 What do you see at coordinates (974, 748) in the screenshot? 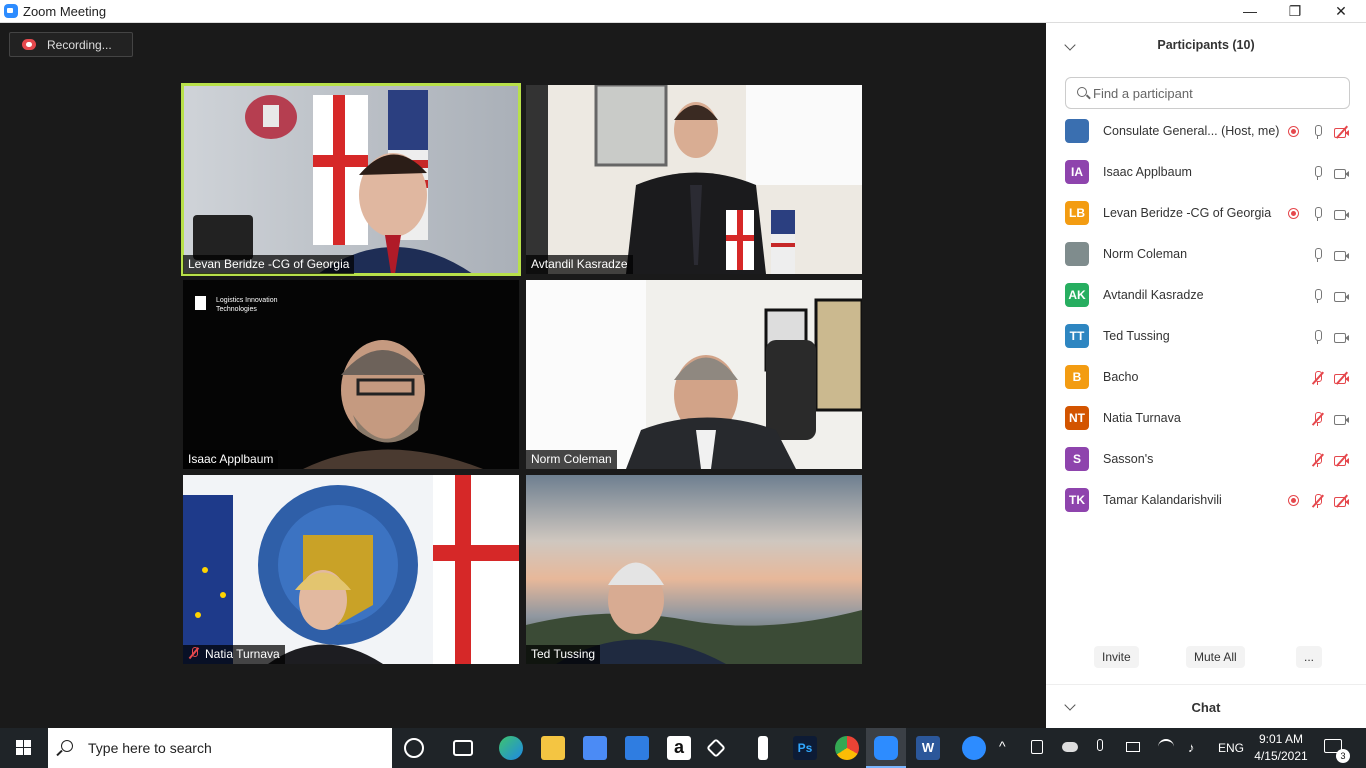
I see `help-icon` at bounding box center [974, 748].